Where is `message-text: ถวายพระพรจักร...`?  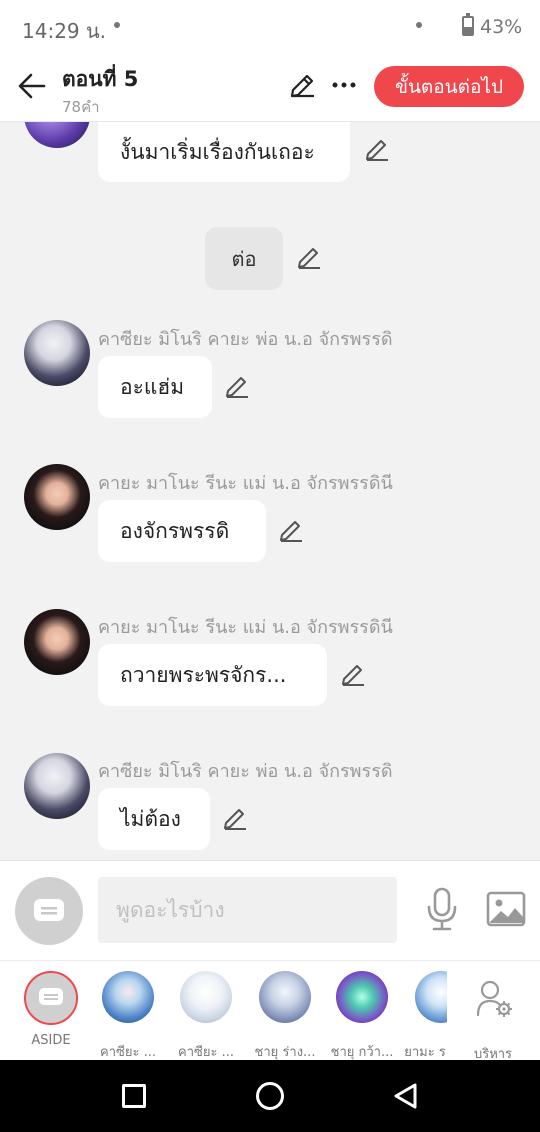 message-text: ถวายพระพรจักร... is located at coordinates (203, 674).